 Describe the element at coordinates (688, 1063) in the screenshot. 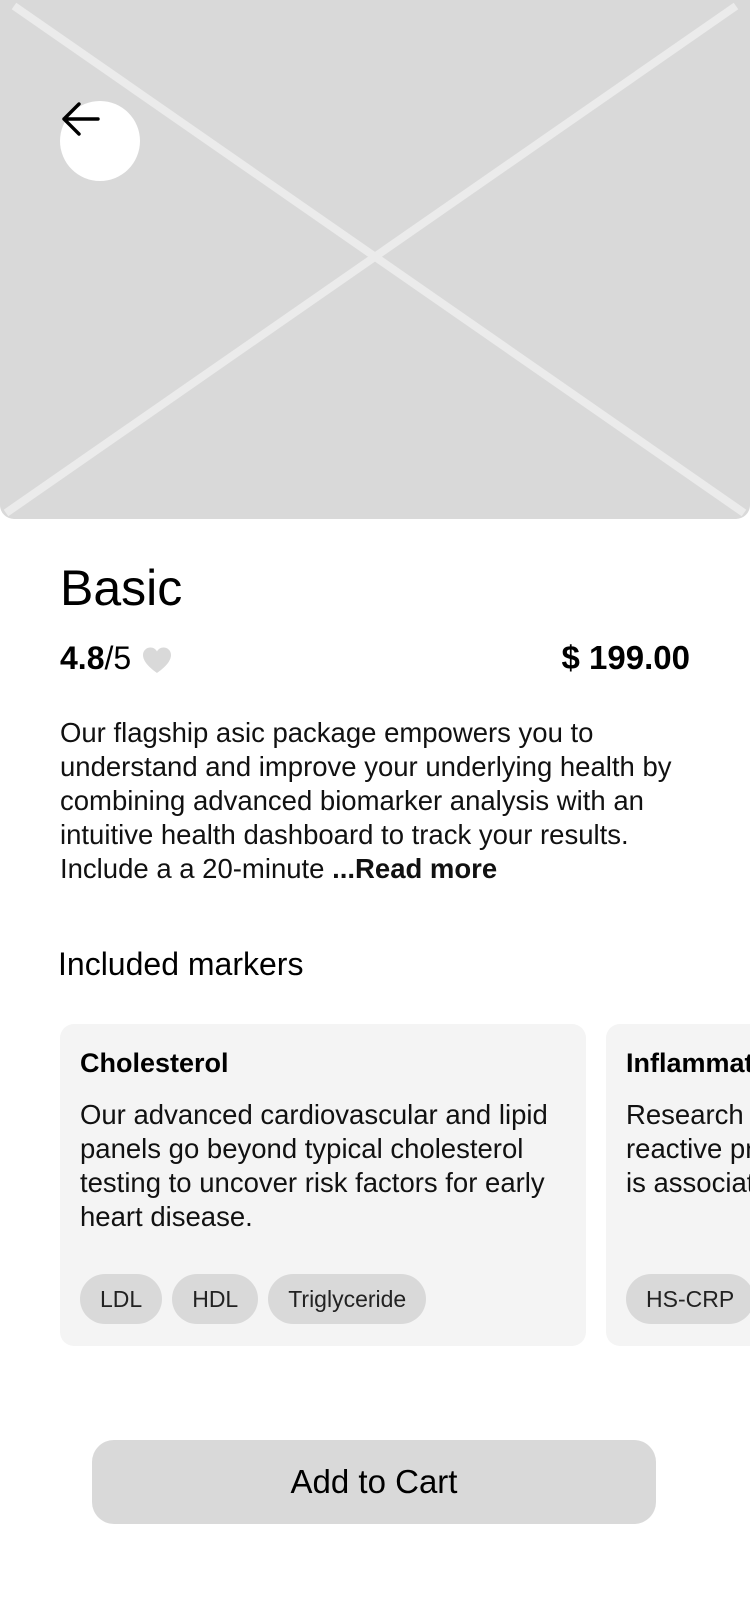

I see `marker-card-title: Inflammation` at that location.